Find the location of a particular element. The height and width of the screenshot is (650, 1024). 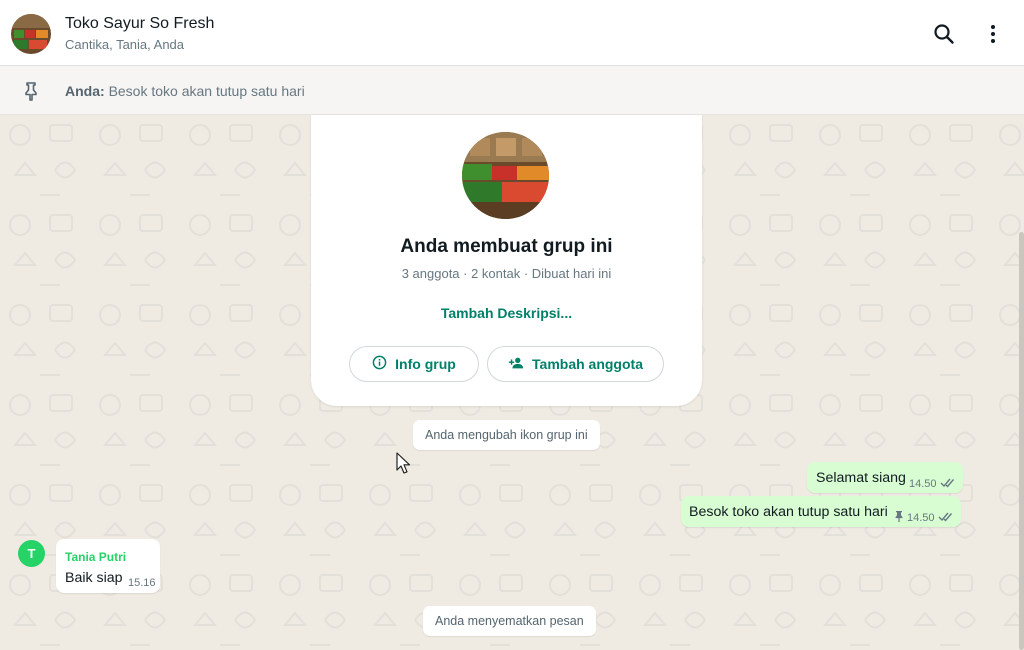

outgoing-message: Selamat siang 14.50 is located at coordinates (885, 477).